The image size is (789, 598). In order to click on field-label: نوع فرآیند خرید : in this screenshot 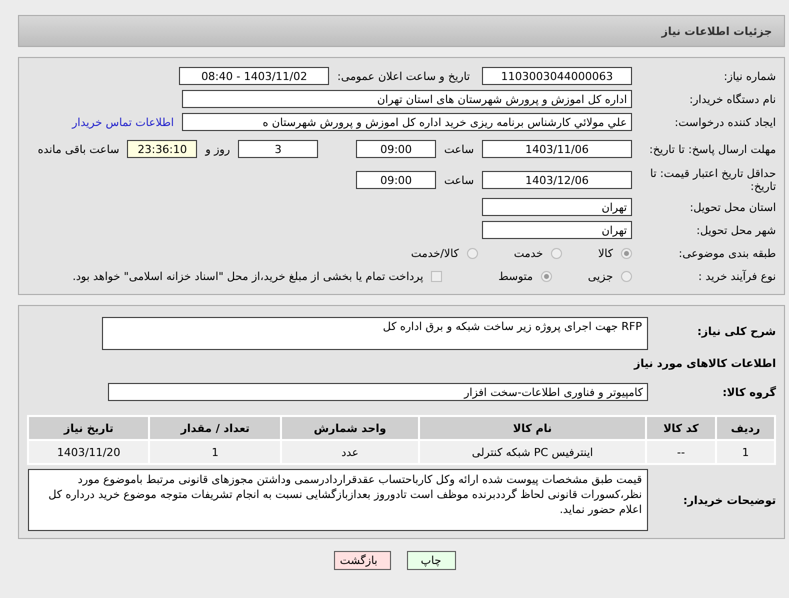, I will do `click(736, 276)`.